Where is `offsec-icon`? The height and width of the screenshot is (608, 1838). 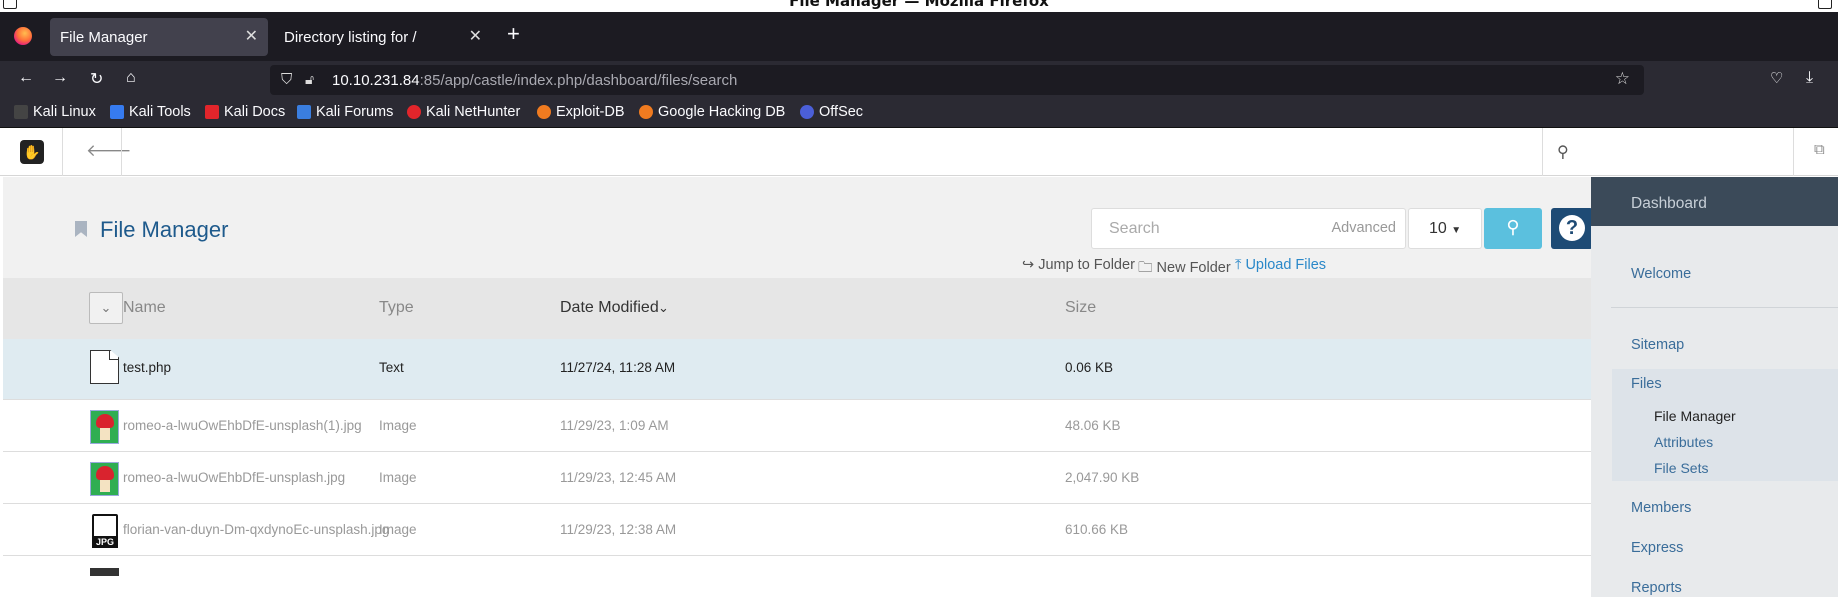 offsec-icon is located at coordinates (807, 112).